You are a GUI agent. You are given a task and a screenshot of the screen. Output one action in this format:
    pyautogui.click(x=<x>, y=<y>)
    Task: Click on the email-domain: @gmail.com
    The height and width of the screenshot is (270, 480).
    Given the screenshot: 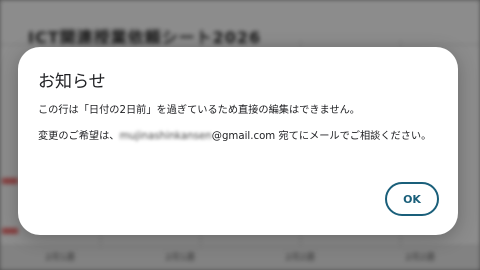 What is the action you would take?
    pyautogui.click(x=243, y=136)
    